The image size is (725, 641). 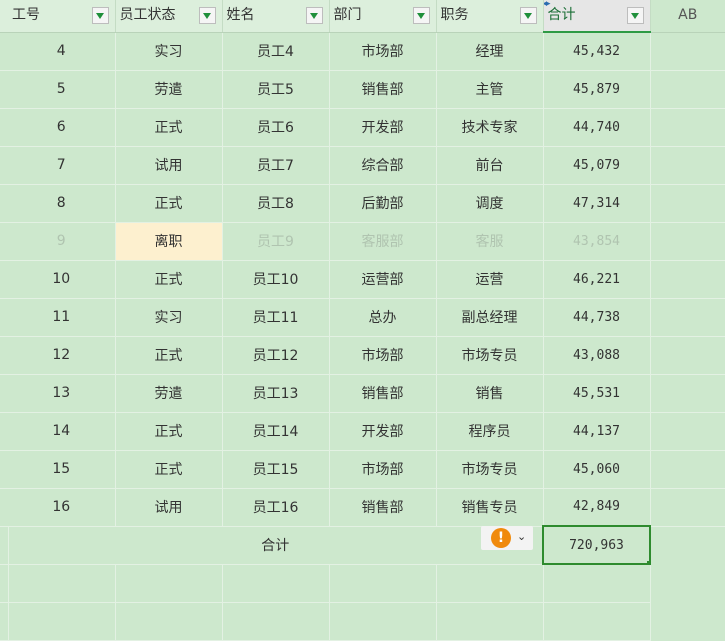 I want to click on cell-id: 10, so click(x=62, y=279).